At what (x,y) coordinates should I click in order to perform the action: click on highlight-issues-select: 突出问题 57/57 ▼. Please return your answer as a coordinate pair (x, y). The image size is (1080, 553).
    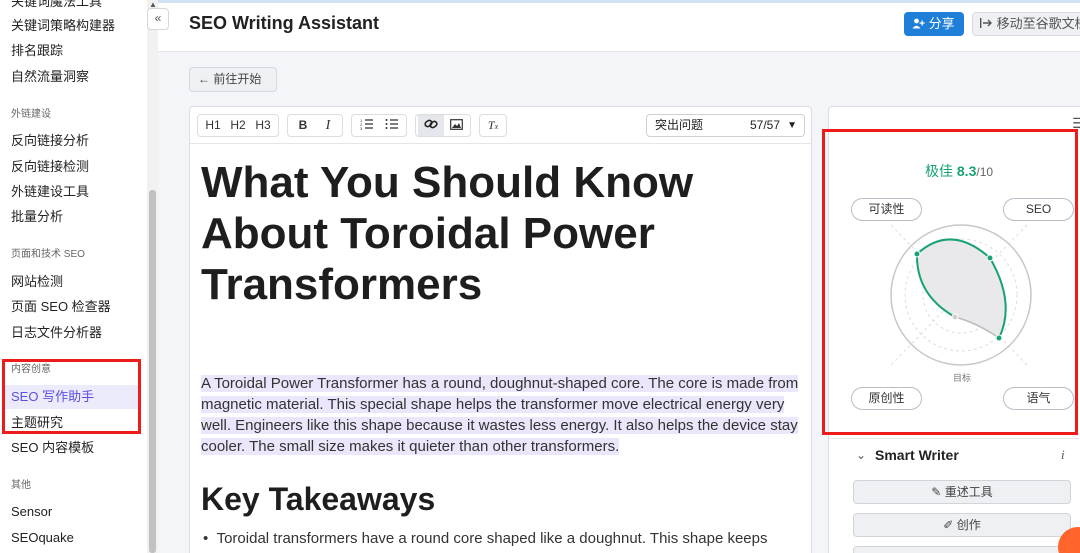
    Looking at the image, I should click on (725, 125).